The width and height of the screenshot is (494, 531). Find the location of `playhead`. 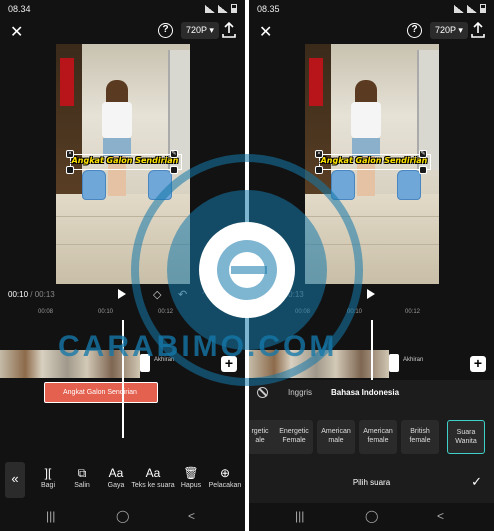

playhead is located at coordinates (372, 350).